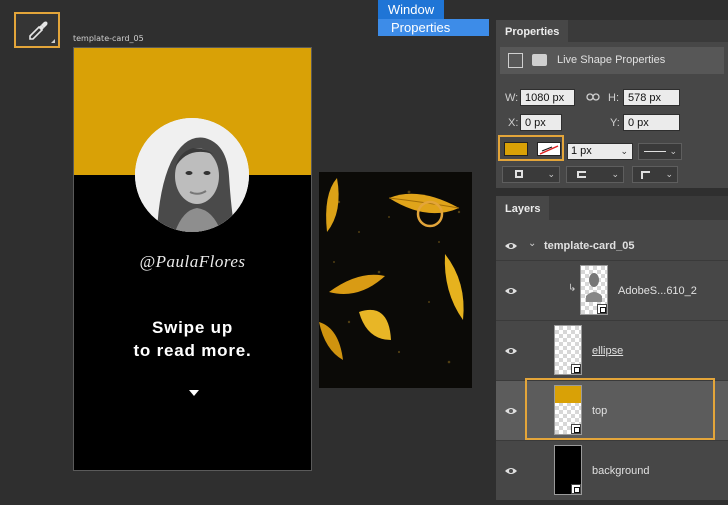 The height and width of the screenshot is (505, 728). I want to click on layer-row-ellipse: ellipse, so click(612, 350).